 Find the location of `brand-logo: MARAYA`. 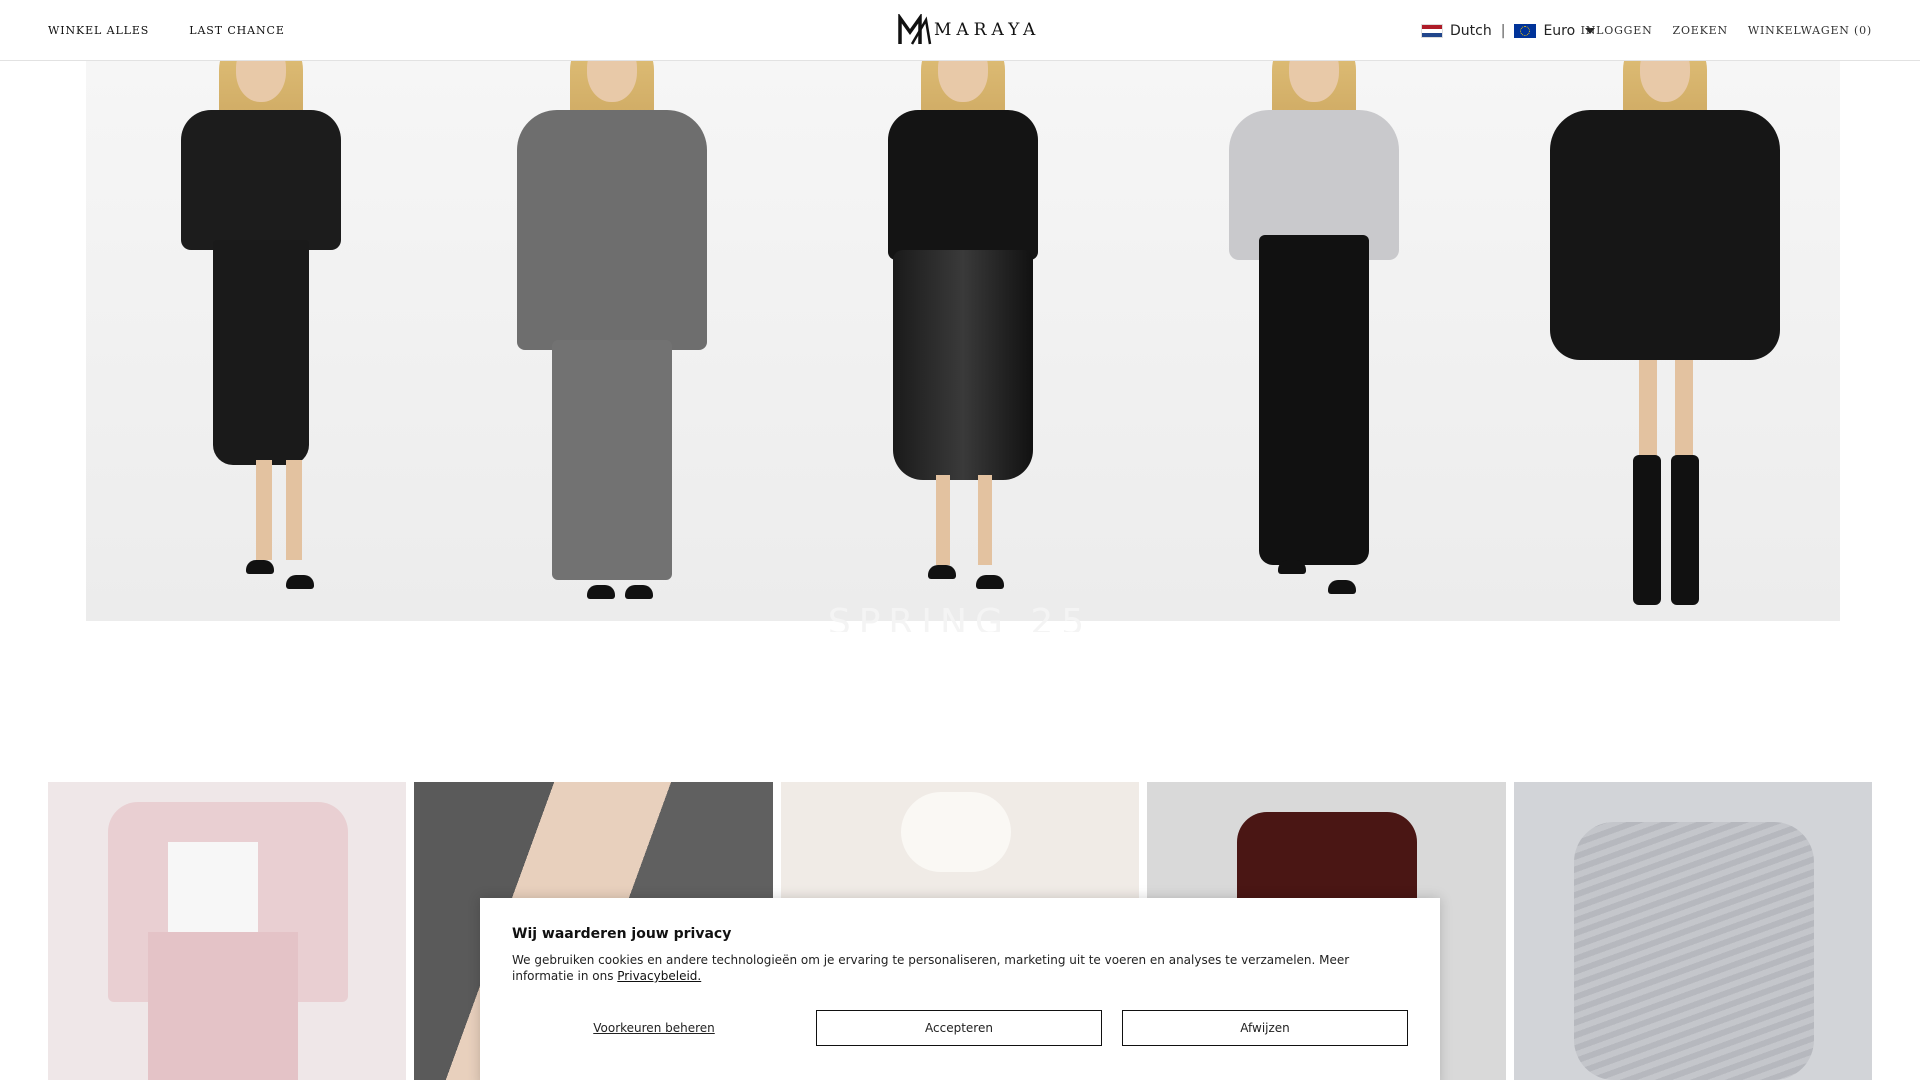

brand-logo: MARAYA is located at coordinates (969, 30).